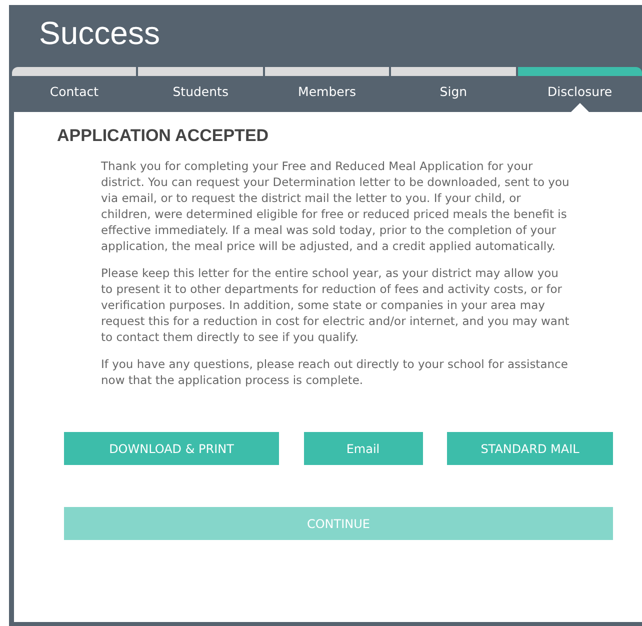 Image resolution: width=642 pixels, height=626 pixels. I want to click on step-tab: Disclosure, so click(580, 91).